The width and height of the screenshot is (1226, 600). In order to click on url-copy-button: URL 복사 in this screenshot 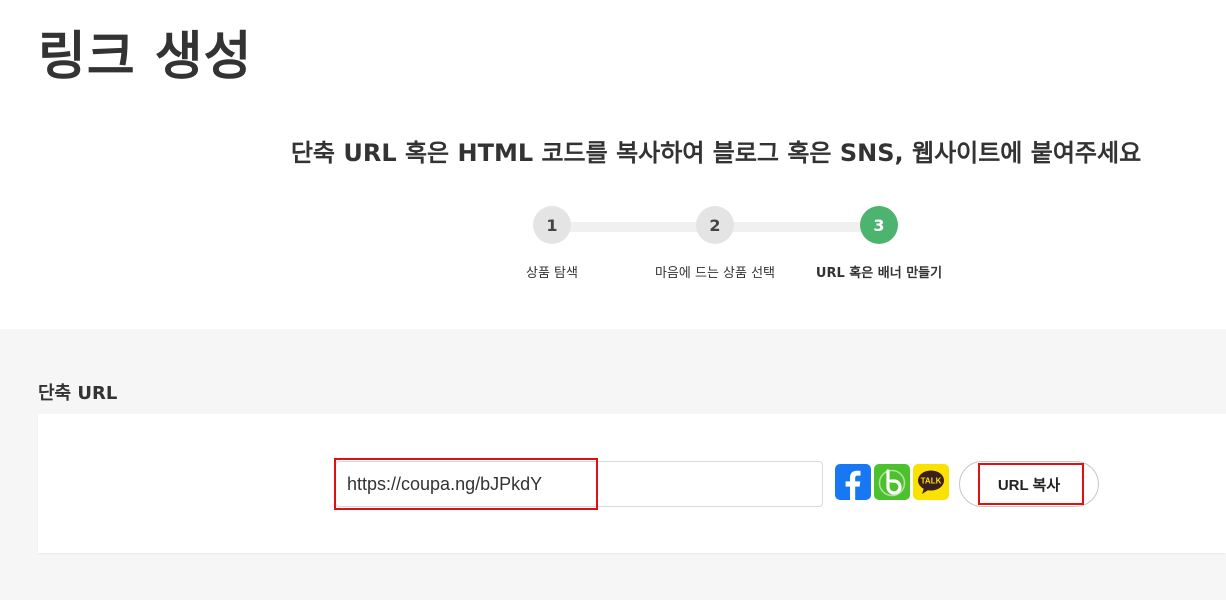, I will do `click(1029, 484)`.